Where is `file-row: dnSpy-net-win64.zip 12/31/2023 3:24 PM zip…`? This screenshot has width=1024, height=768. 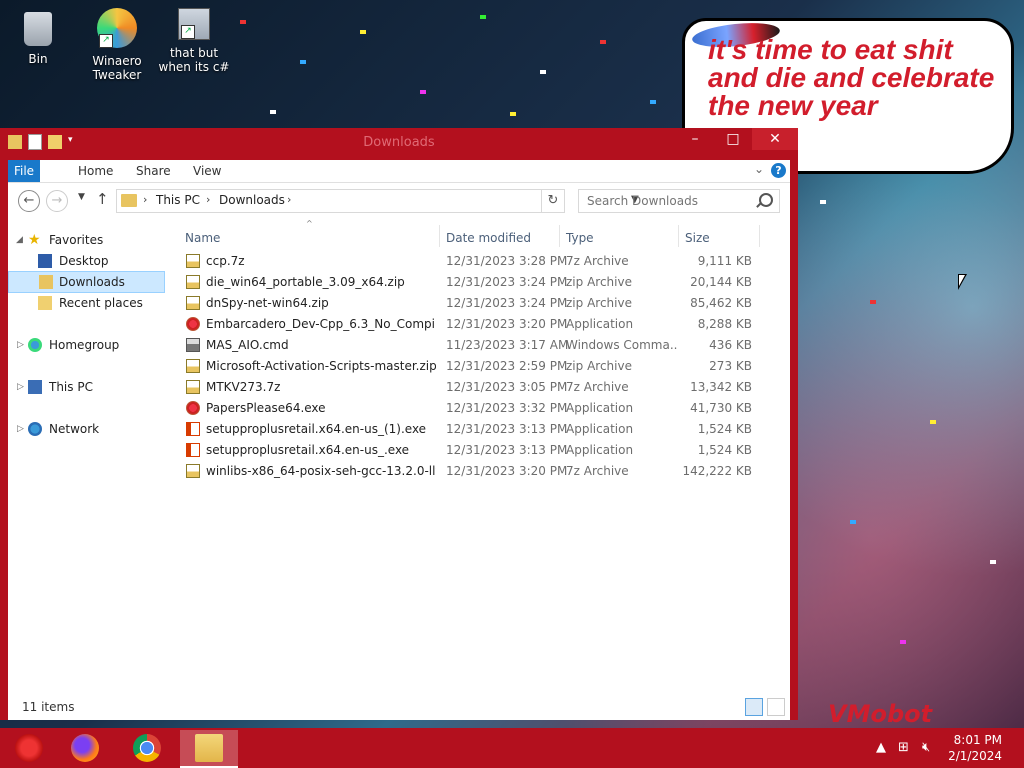 file-row: dnSpy-net-win64.zip 12/31/2023 3:24 PM zip… is located at coordinates (478, 303).